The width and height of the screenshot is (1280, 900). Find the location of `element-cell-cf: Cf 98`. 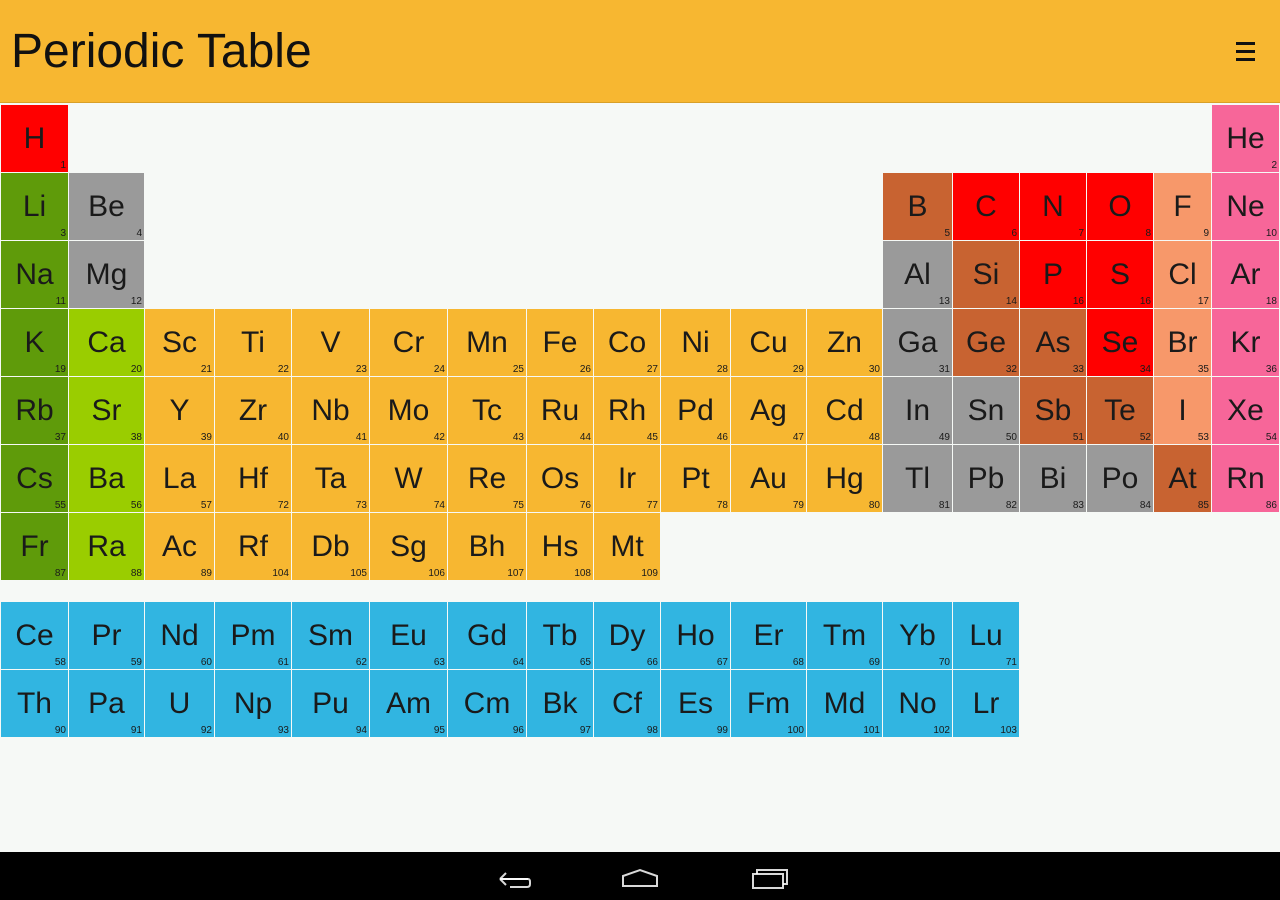

element-cell-cf: Cf 98 is located at coordinates (627, 703).